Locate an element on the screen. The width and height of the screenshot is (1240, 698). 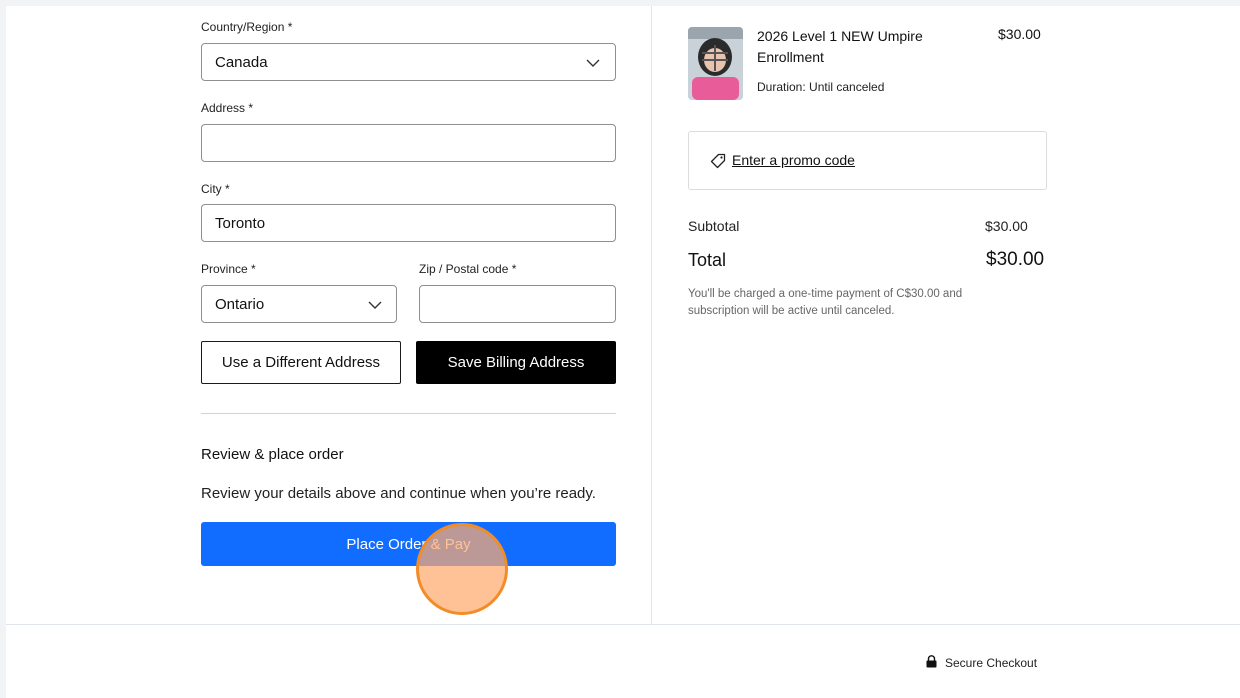
address-label: Address * is located at coordinates (227, 108).